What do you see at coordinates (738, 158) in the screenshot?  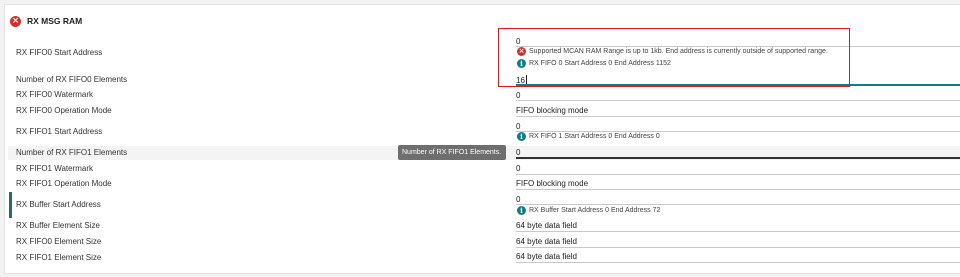 I see `fifo1-elements-underline-hover` at bounding box center [738, 158].